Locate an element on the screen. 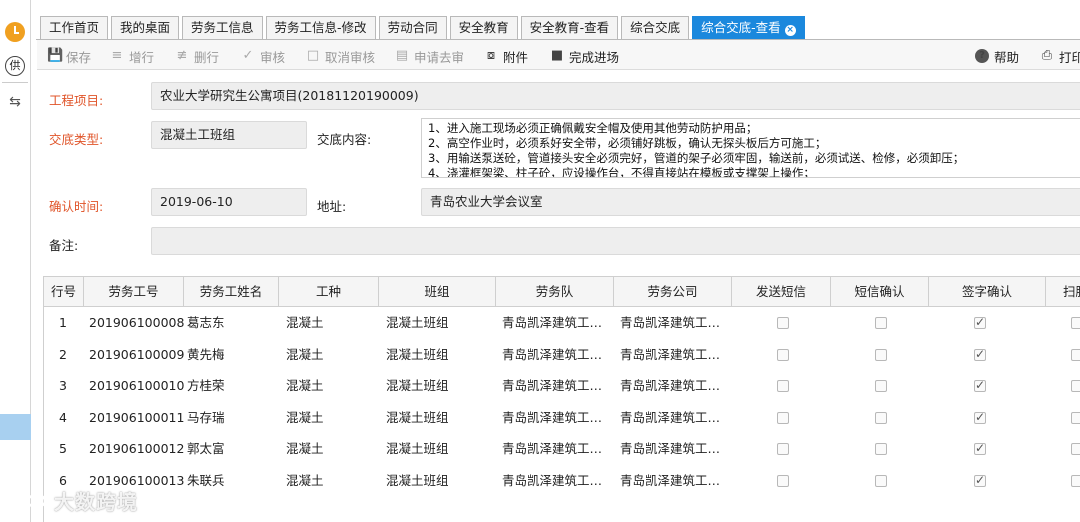  complete-entry-button: ■ 完成进场 is located at coordinates (584, 56).